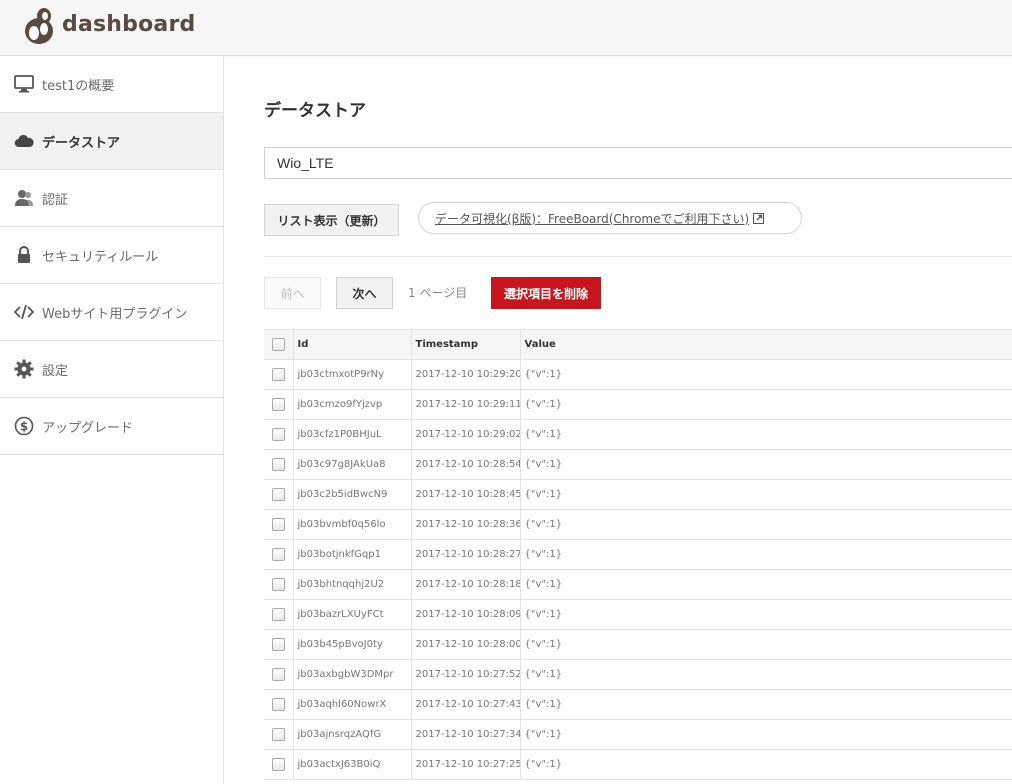 This screenshot has height=784, width=1012. Describe the element at coordinates (115, 314) in the screenshot. I see `sidebar-item-label: Webサイト用プラグイン` at that location.